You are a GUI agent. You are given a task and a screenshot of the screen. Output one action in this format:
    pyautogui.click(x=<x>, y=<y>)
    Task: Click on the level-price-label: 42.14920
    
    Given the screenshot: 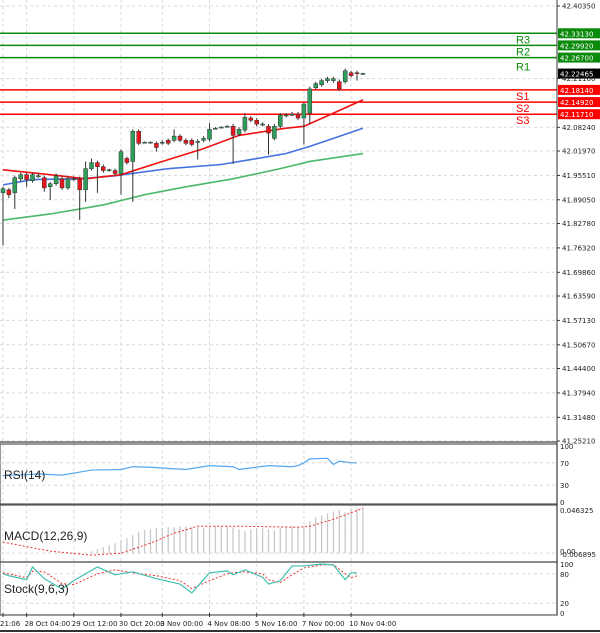 What is the action you would take?
    pyautogui.click(x=576, y=103)
    